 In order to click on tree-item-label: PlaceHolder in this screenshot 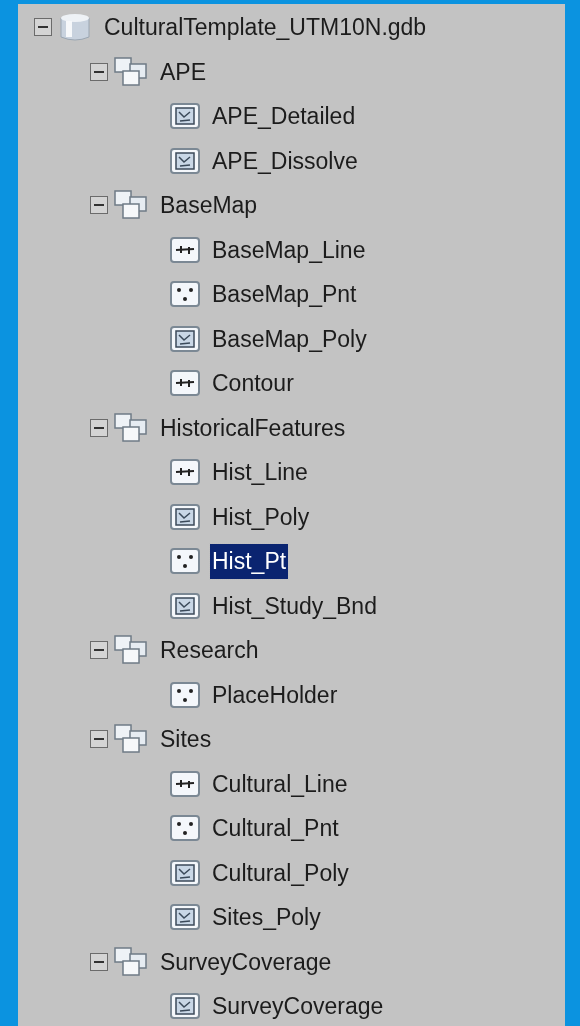, I will do `click(275, 694)`.